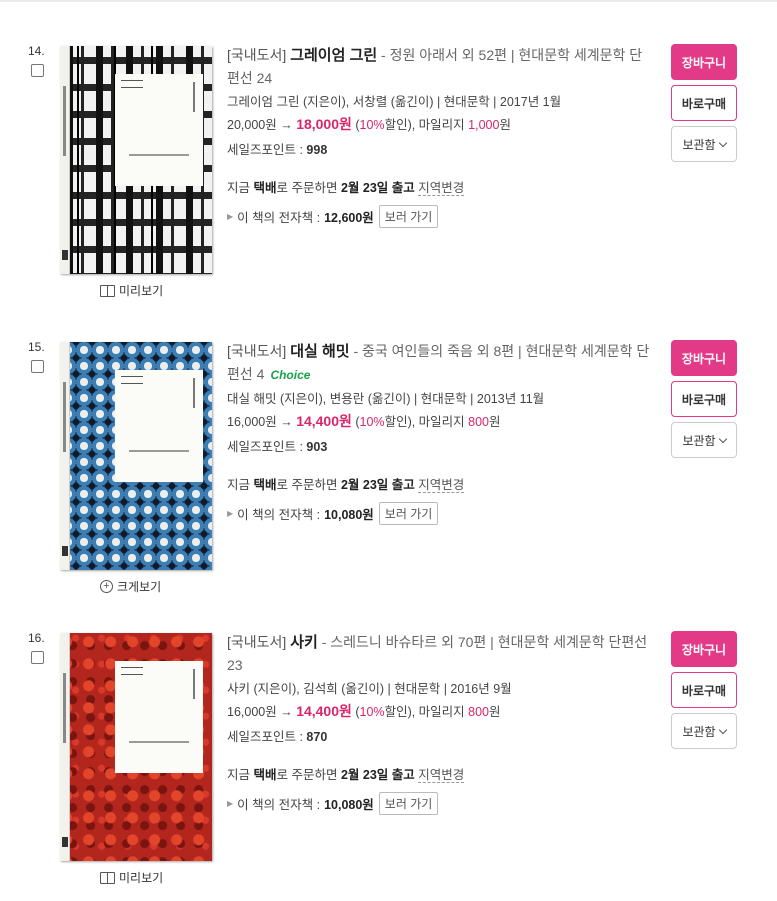 The width and height of the screenshot is (777, 901). Describe the element at coordinates (319, 351) in the screenshot. I see `book-title: 대실 해밋` at that location.